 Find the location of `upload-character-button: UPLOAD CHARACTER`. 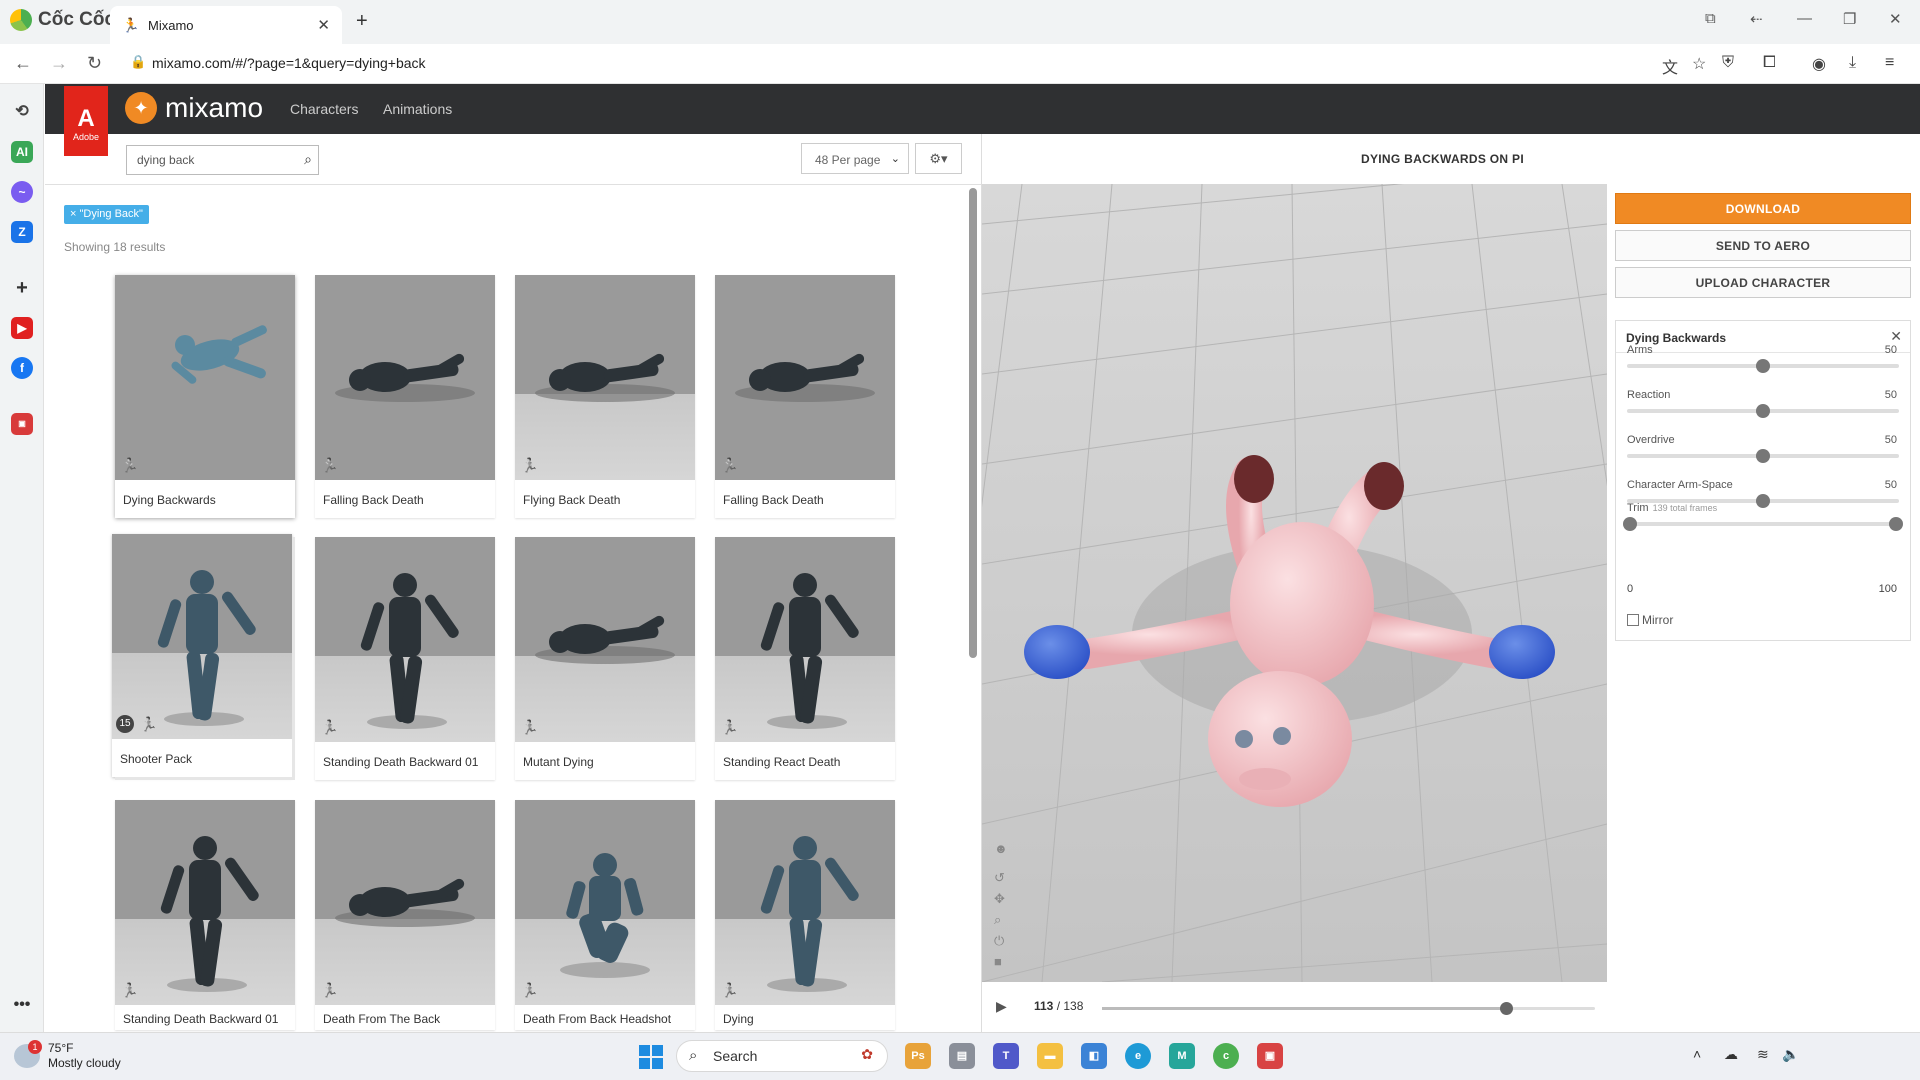

upload-character-button: UPLOAD CHARACTER is located at coordinates (1763, 282).